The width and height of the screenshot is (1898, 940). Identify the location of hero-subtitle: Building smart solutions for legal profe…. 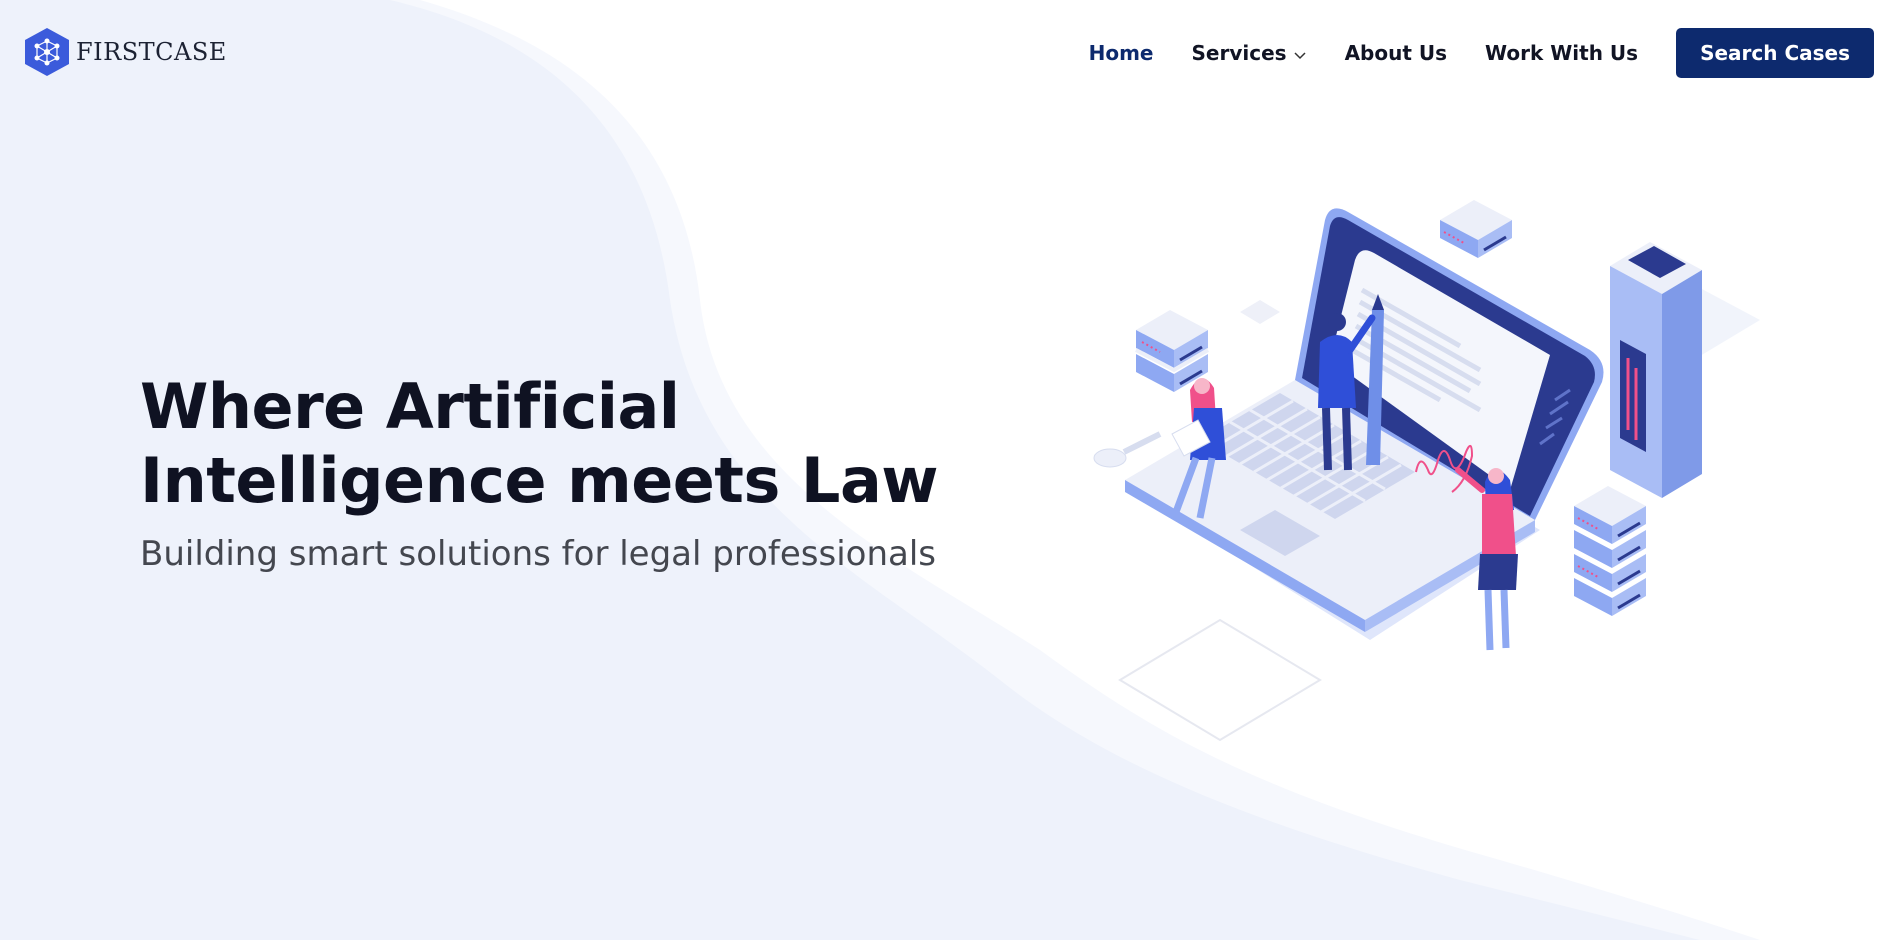
(538, 554).